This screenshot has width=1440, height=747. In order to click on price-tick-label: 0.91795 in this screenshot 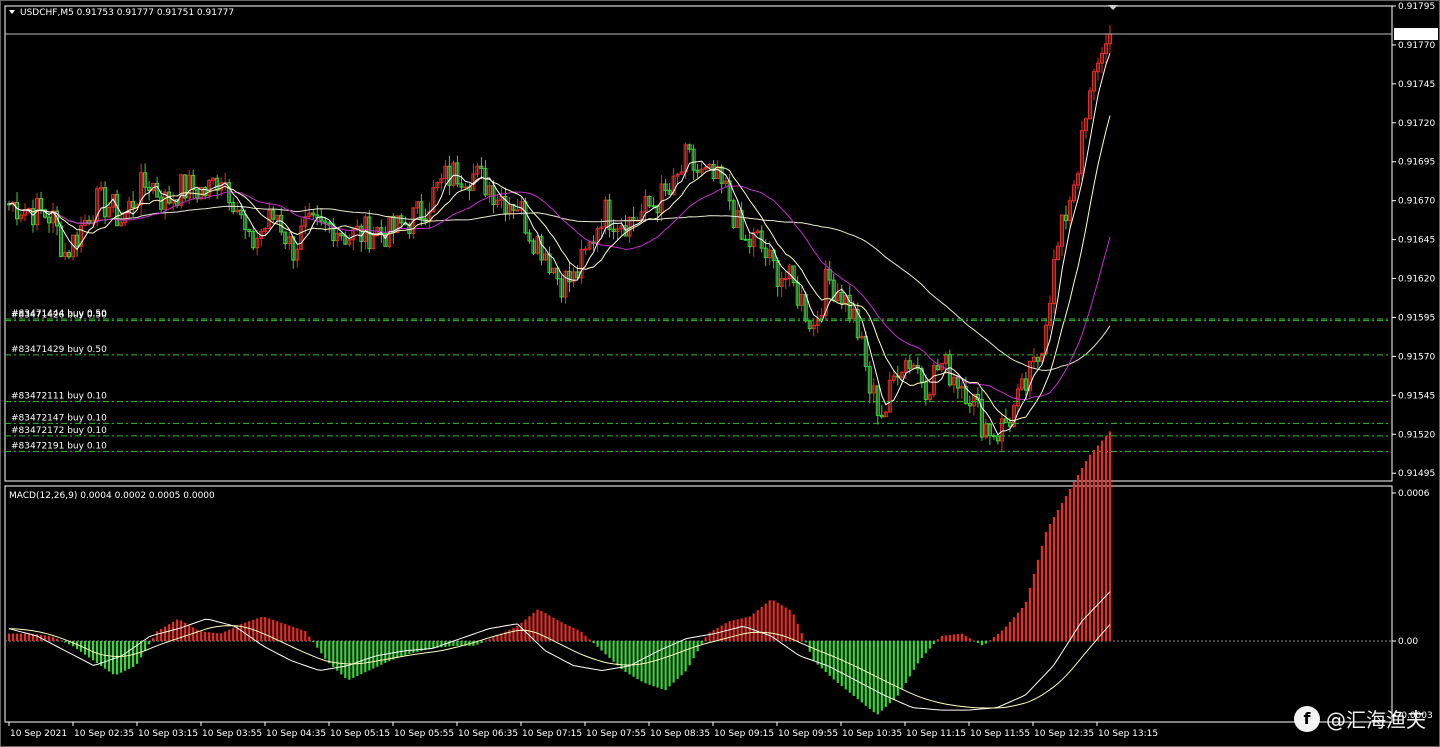, I will do `click(1416, 7)`.